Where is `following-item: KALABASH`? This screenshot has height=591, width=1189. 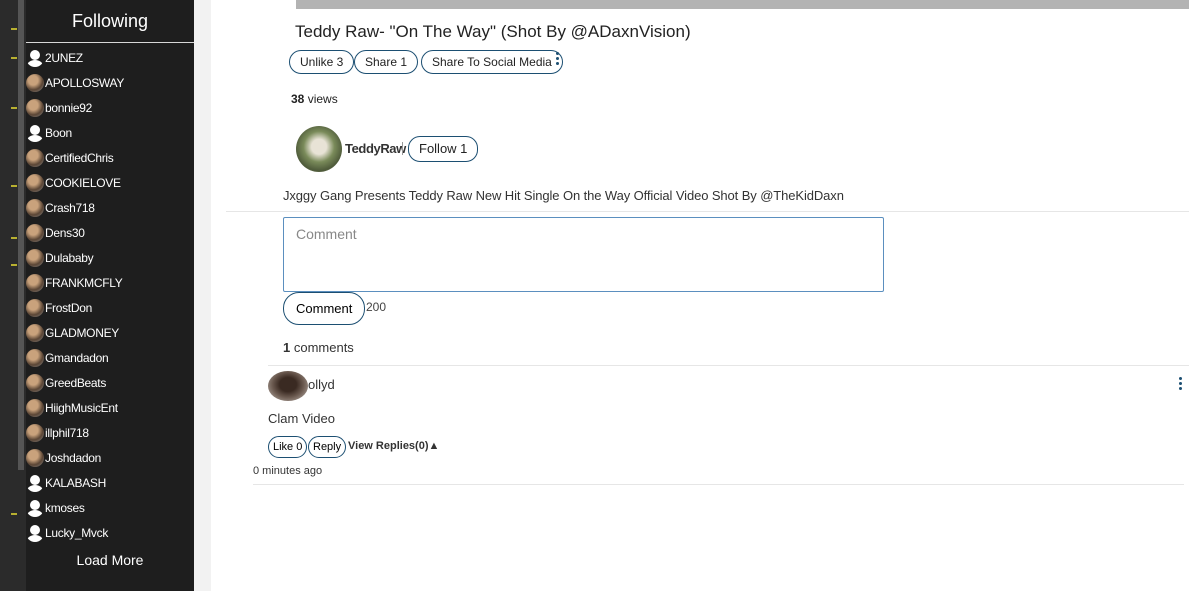 following-item: KALABASH is located at coordinates (110, 482).